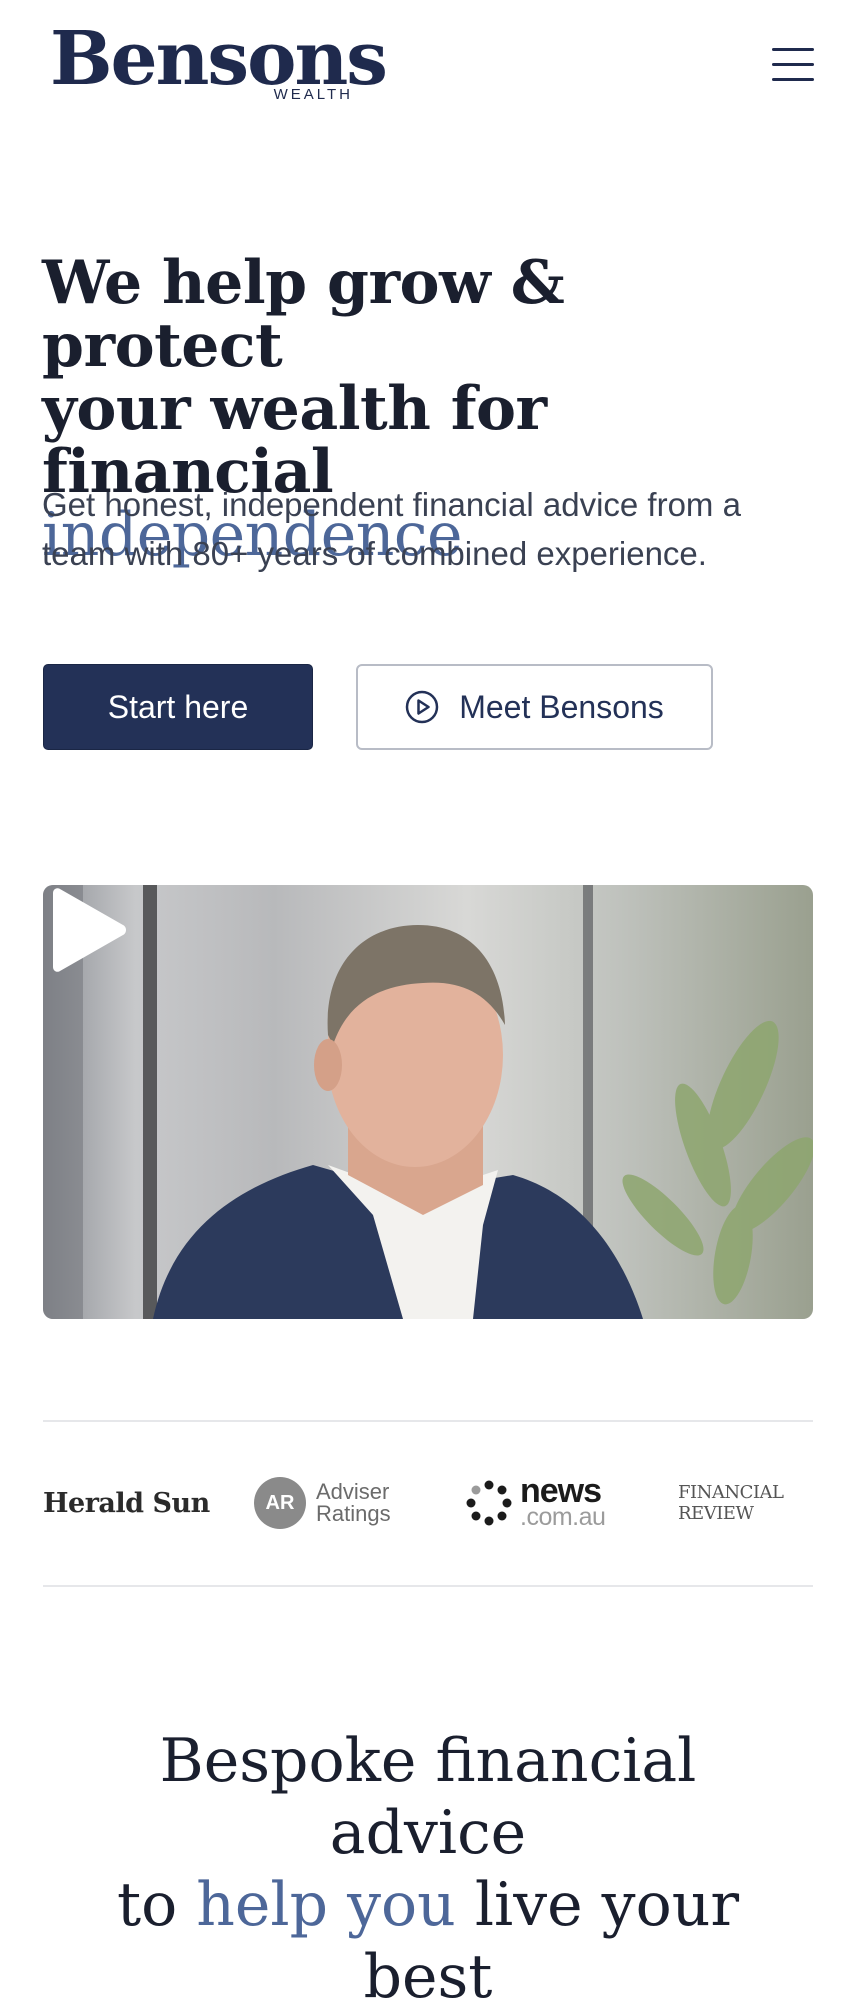 The width and height of the screenshot is (856, 2013). What do you see at coordinates (731, 1503) in the screenshot?
I see `financial-review-logo: FINANCIAL REVIEW` at bounding box center [731, 1503].